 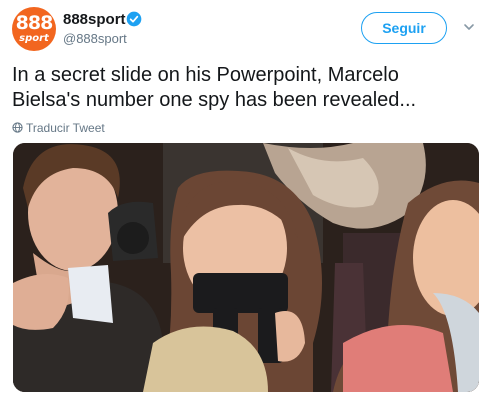 I want to click on avatar-logo-sub: sport, so click(x=34, y=38).